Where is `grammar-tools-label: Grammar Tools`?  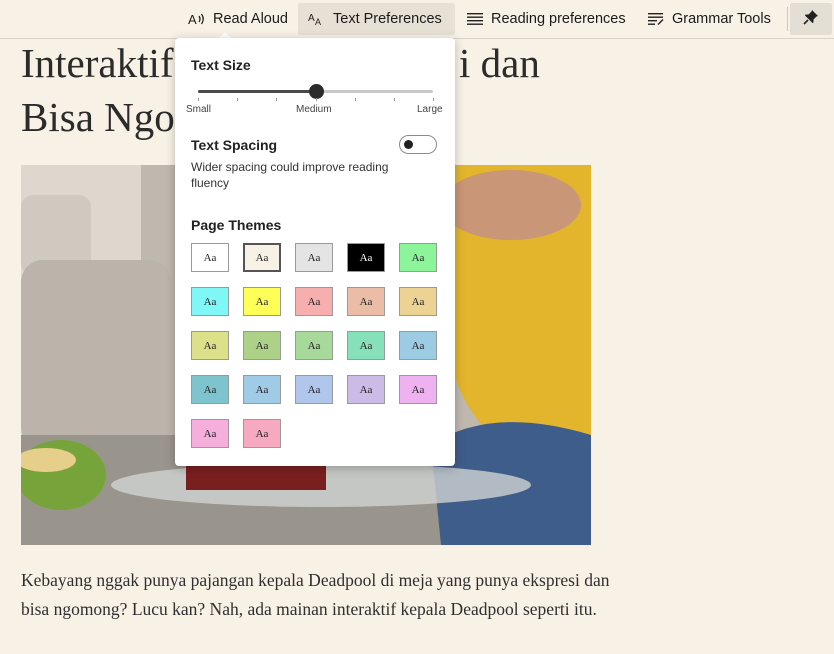
grammar-tools-label: Grammar Tools is located at coordinates (721, 19).